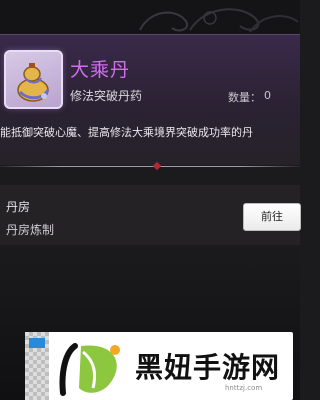  I want to click on quantity-value: 0, so click(267, 95).